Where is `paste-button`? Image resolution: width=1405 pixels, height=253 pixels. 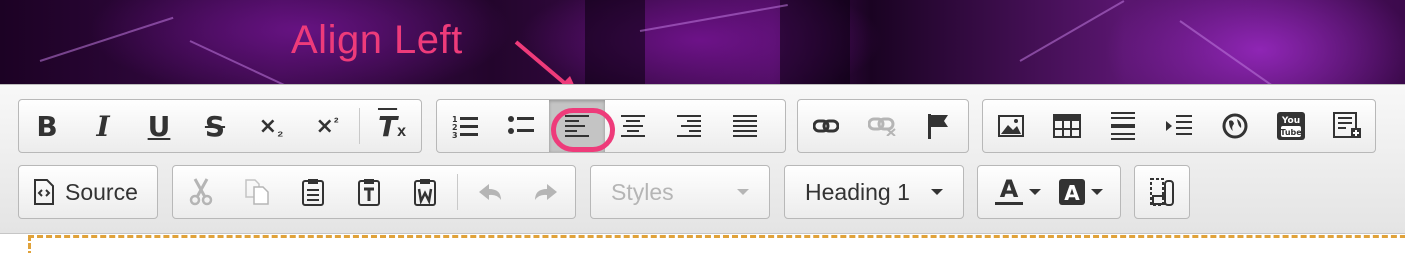
paste-button is located at coordinates (313, 192).